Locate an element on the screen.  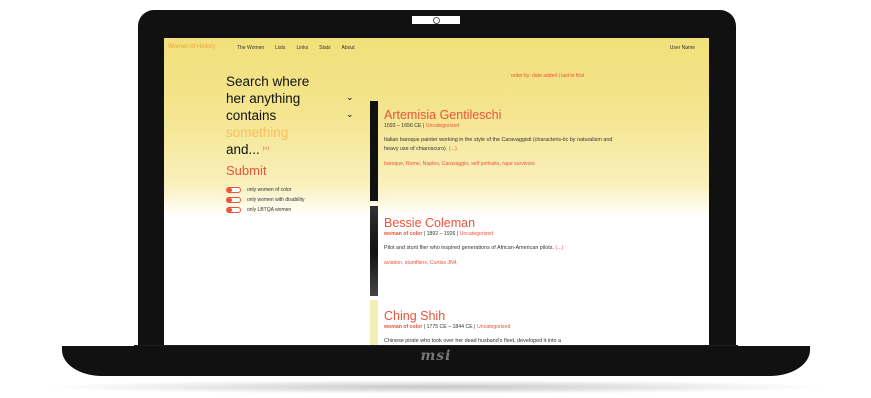
laptop-base: msi is located at coordinates (436, 361).